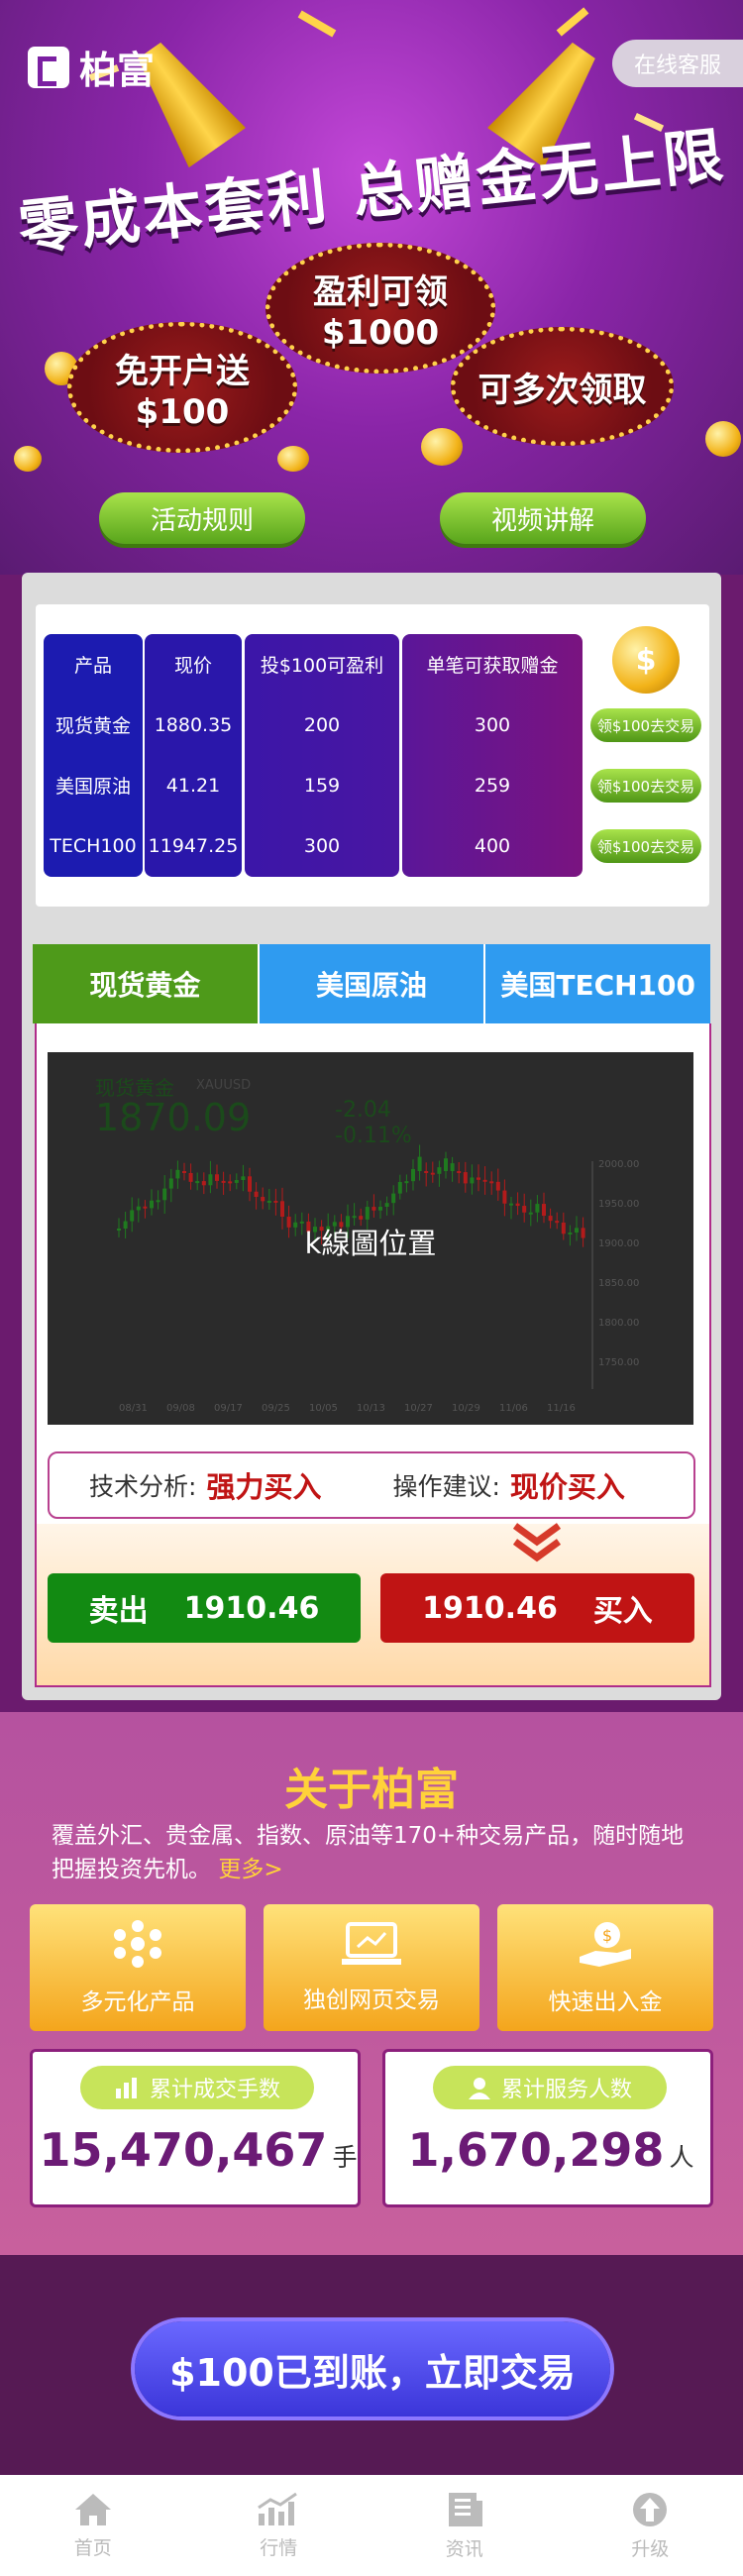 This screenshot has width=743, height=2576. I want to click on tab-gold: 现货黄金, so click(145, 984).